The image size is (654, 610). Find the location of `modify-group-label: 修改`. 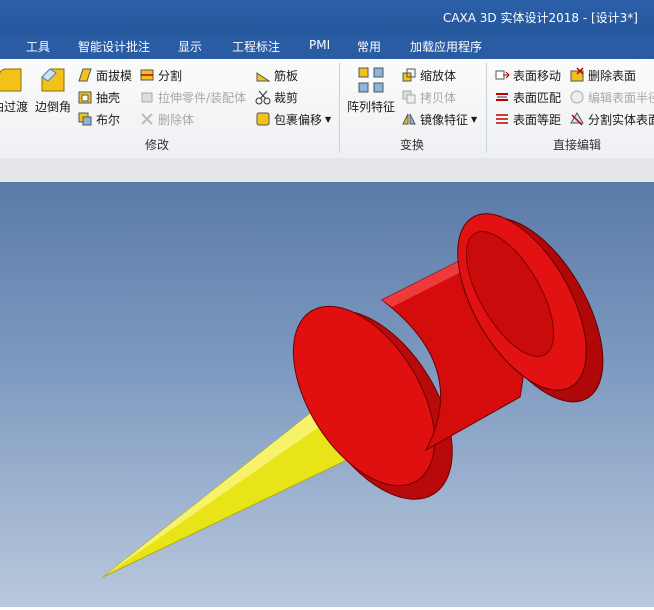

modify-group-label: 修改 is located at coordinates (157, 145).